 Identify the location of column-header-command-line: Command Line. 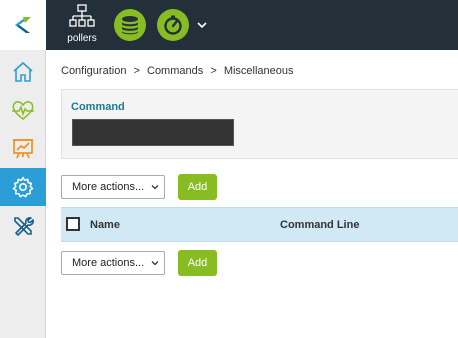
(319, 225).